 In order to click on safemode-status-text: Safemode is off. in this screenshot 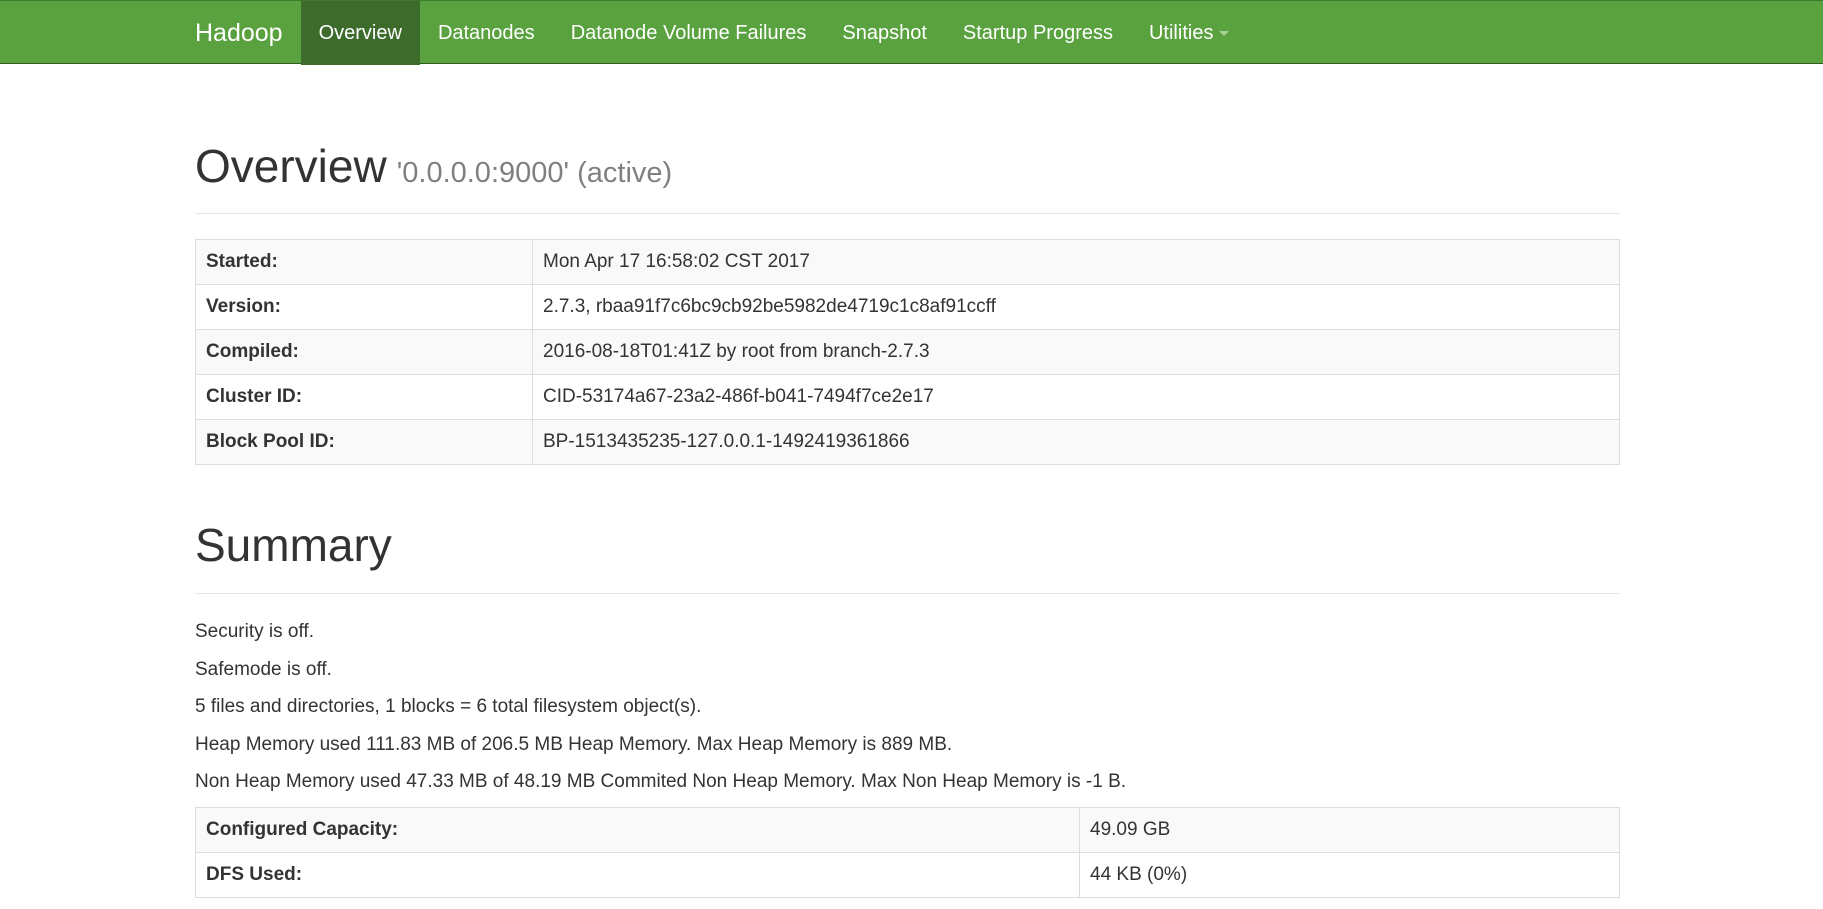, I will do `click(263, 669)`.